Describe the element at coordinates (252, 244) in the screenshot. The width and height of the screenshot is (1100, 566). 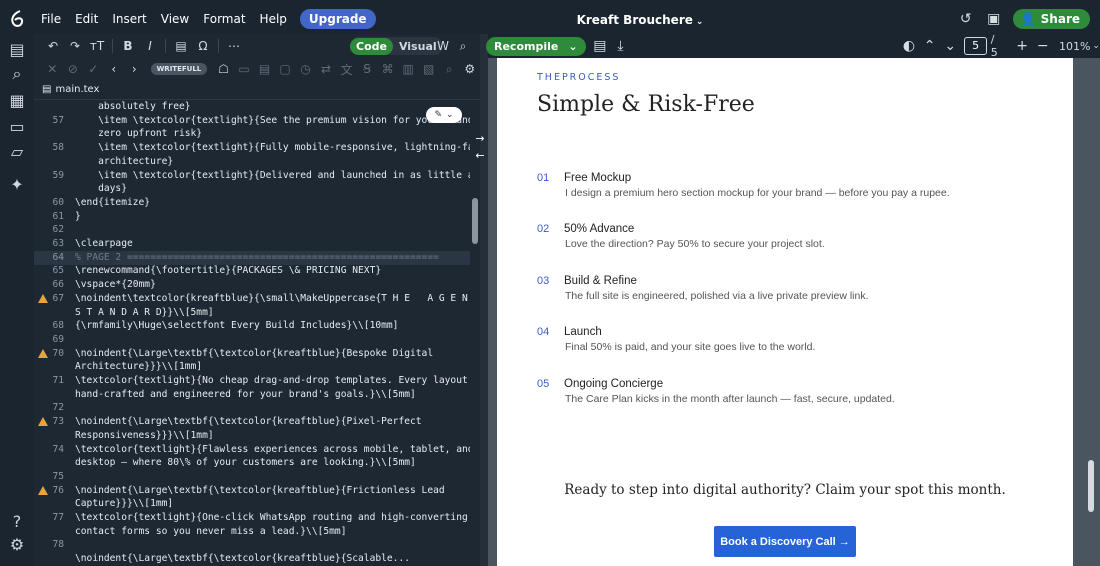
I see `code-line: 63 \clearpage` at that location.